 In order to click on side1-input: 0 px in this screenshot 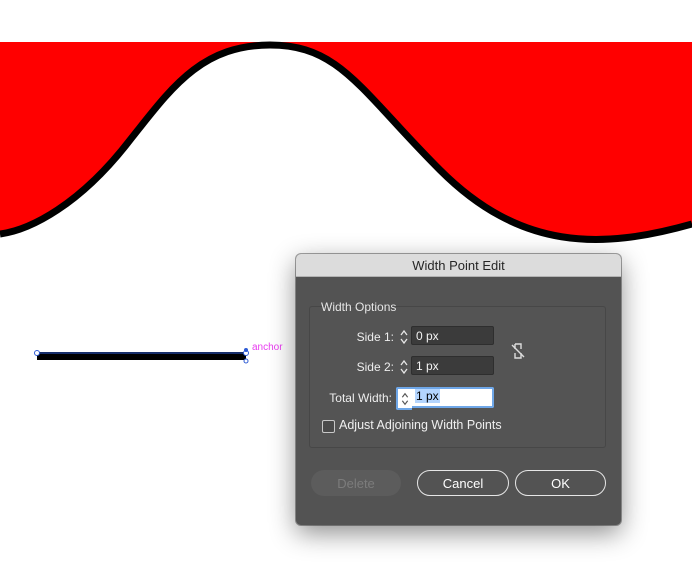, I will do `click(452, 335)`.